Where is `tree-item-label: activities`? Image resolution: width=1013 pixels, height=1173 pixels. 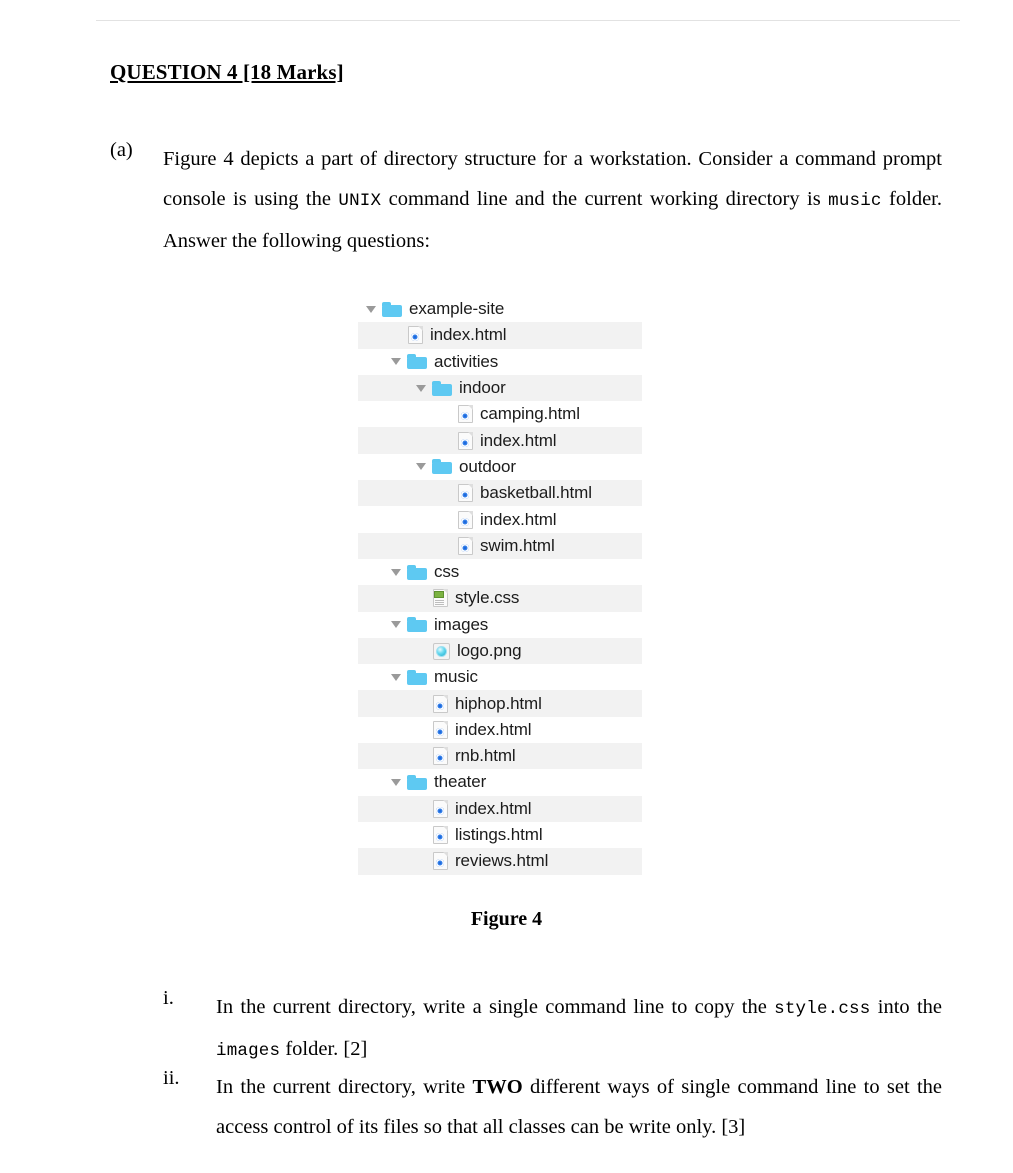 tree-item-label: activities is located at coordinates (466, 361).